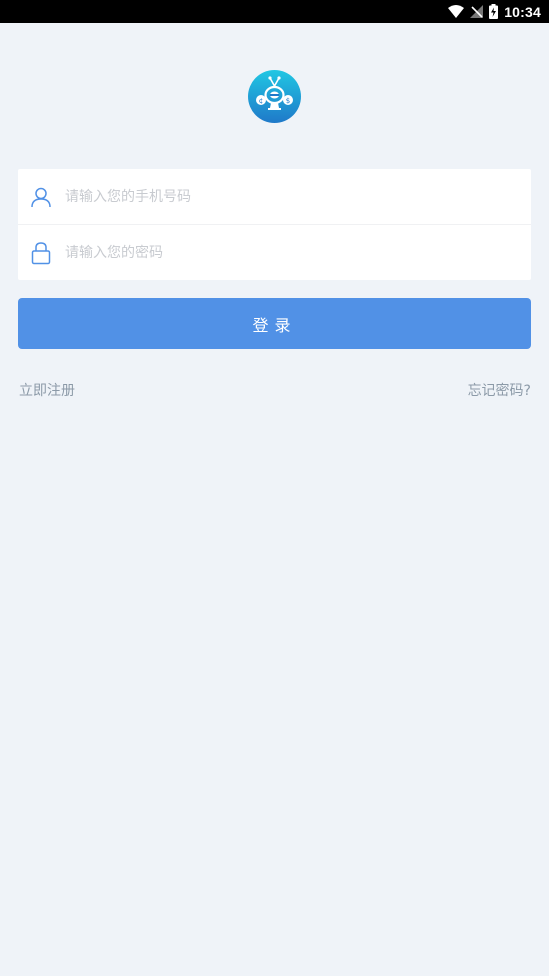 Image resolution: width=549 pixels, height=976 pixels. I want to click on no-signal-icon, so click(477, 11).